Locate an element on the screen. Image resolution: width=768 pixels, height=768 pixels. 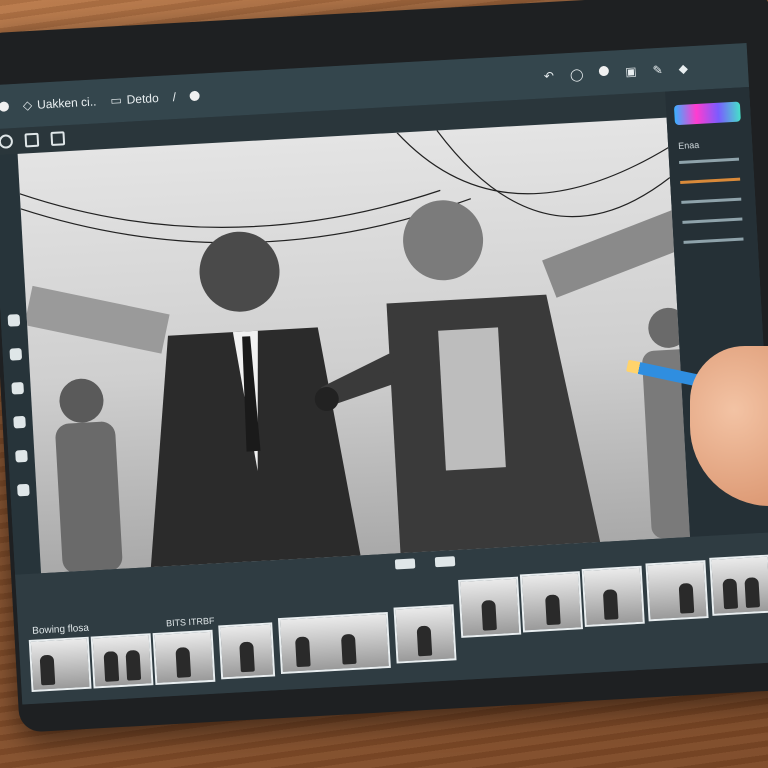
brush-tool-icon is located at coordinates (14, 320).